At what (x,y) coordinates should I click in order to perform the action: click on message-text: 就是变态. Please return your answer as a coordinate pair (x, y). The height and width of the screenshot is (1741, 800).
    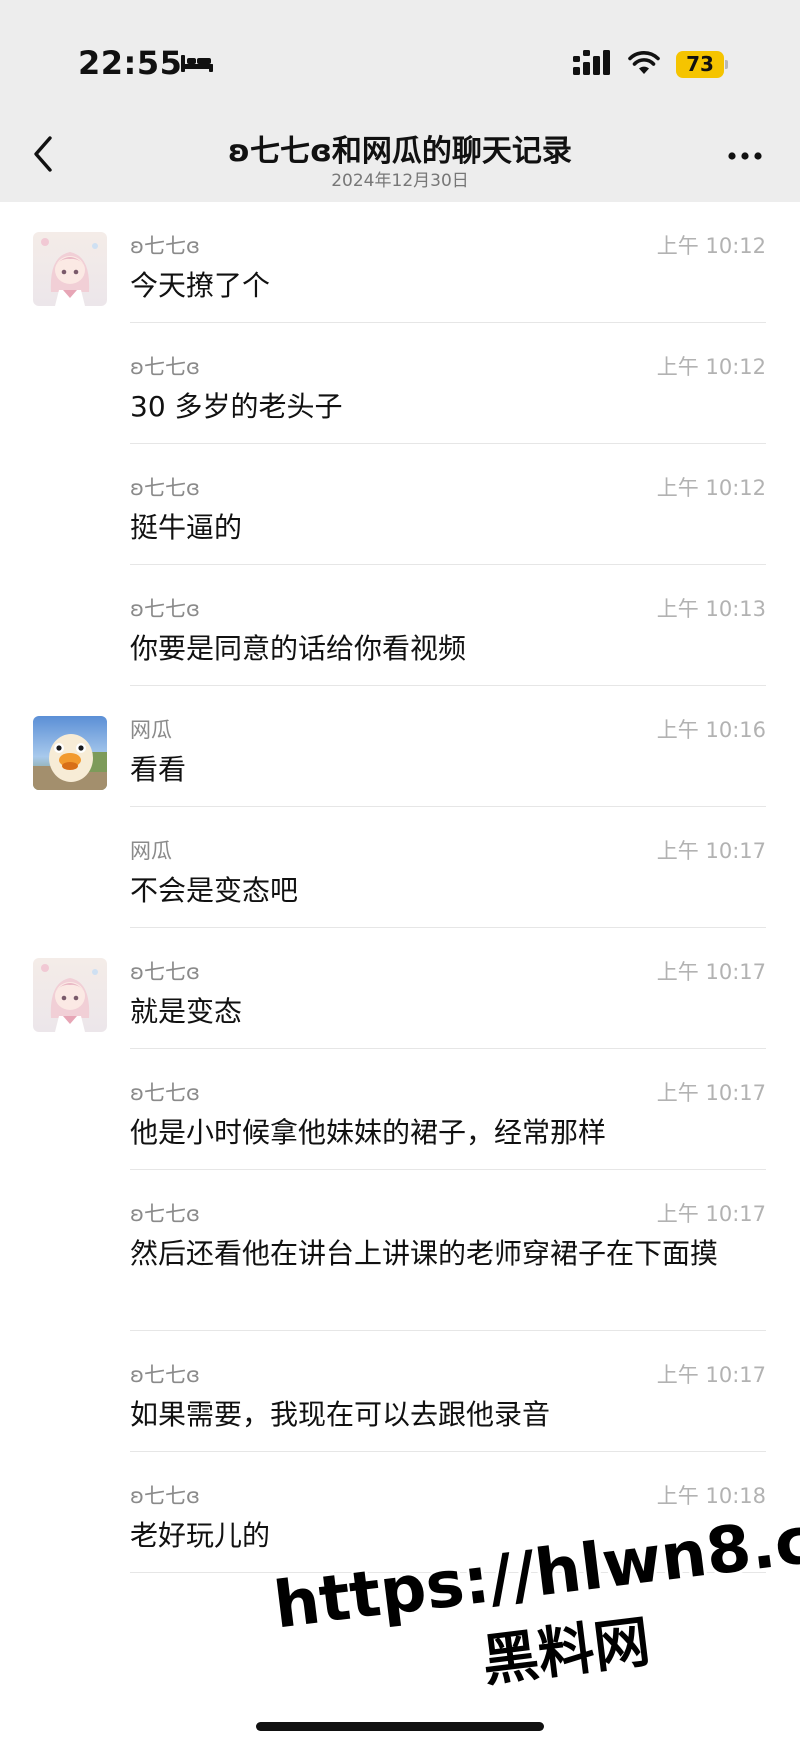
    Looking at the image, I should click on (186, 1011).